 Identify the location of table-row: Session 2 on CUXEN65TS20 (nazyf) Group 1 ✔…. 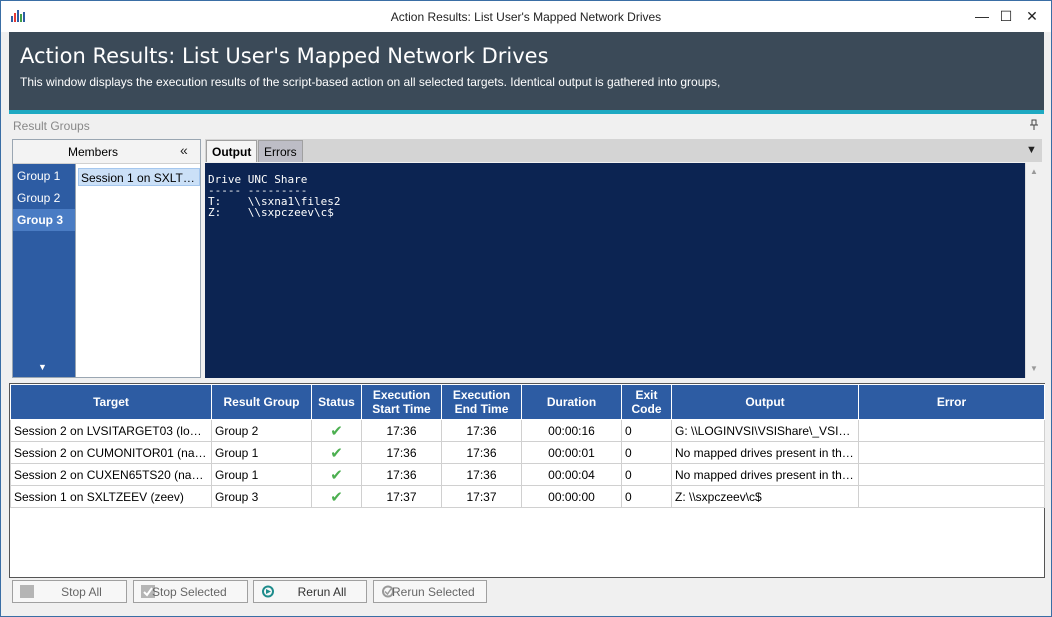
(527, 474).